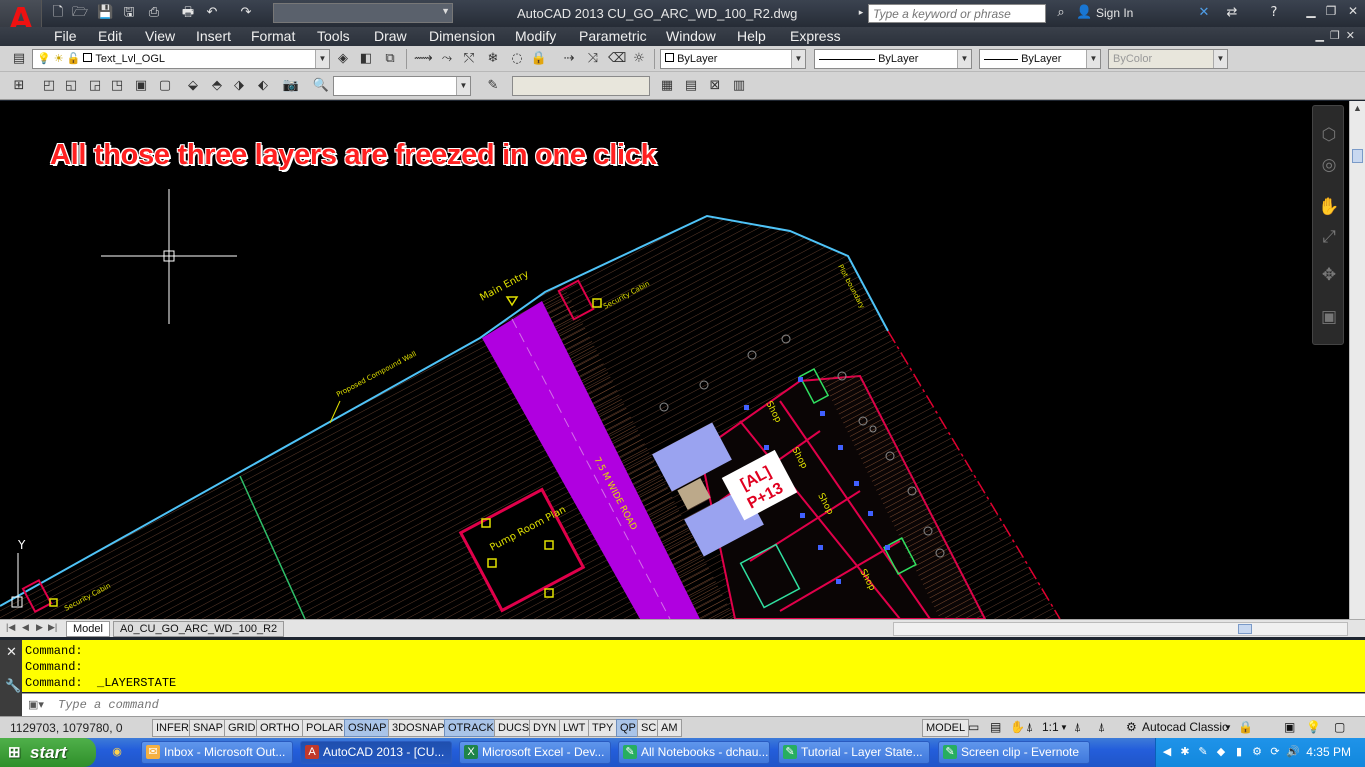  What do you see at coordinates (117, 86) in the screenshot?
I see `right-view-icon: ◳` at bounding box center [117, 86].